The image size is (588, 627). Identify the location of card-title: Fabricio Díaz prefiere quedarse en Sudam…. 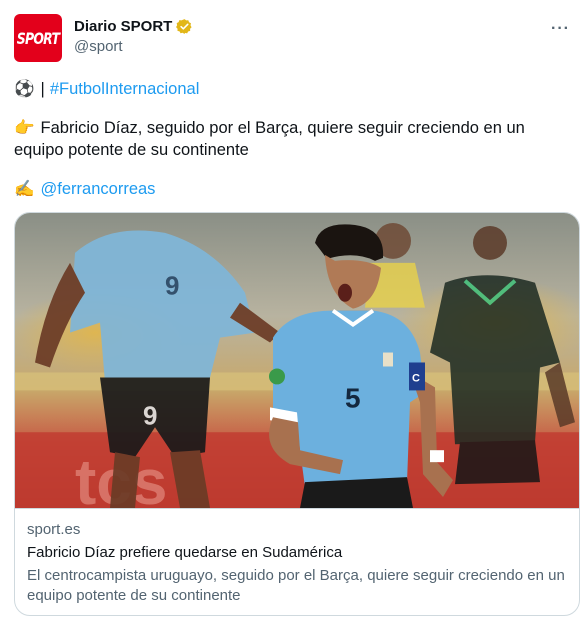
(297, 552).